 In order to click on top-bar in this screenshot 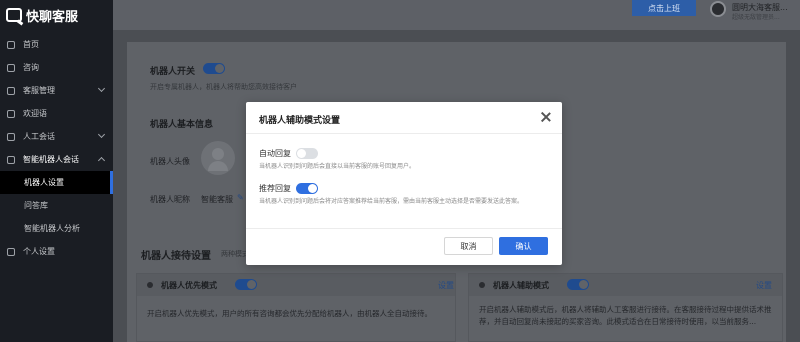, I will do `click(456, 15)`.